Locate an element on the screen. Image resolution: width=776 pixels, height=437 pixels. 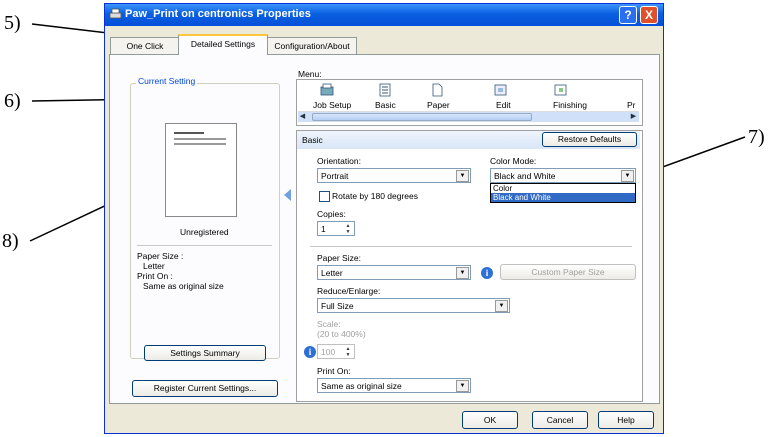
menu-scrollbar: ◀ ▶ is located at coordinates (468, 116).